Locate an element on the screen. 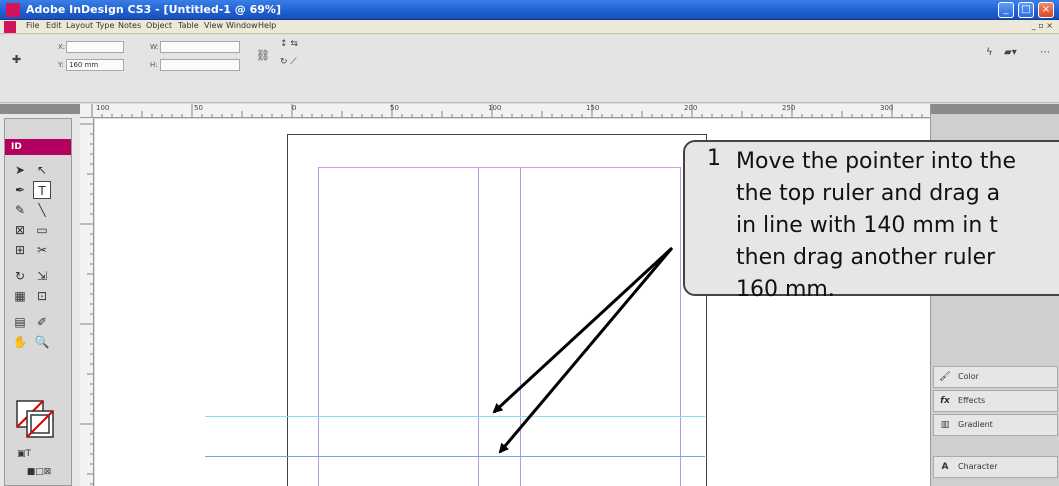 The width and height of the screenshot is (1059, 486). bridge-icon: ▰▾ is located at coordinates (1010, 52).